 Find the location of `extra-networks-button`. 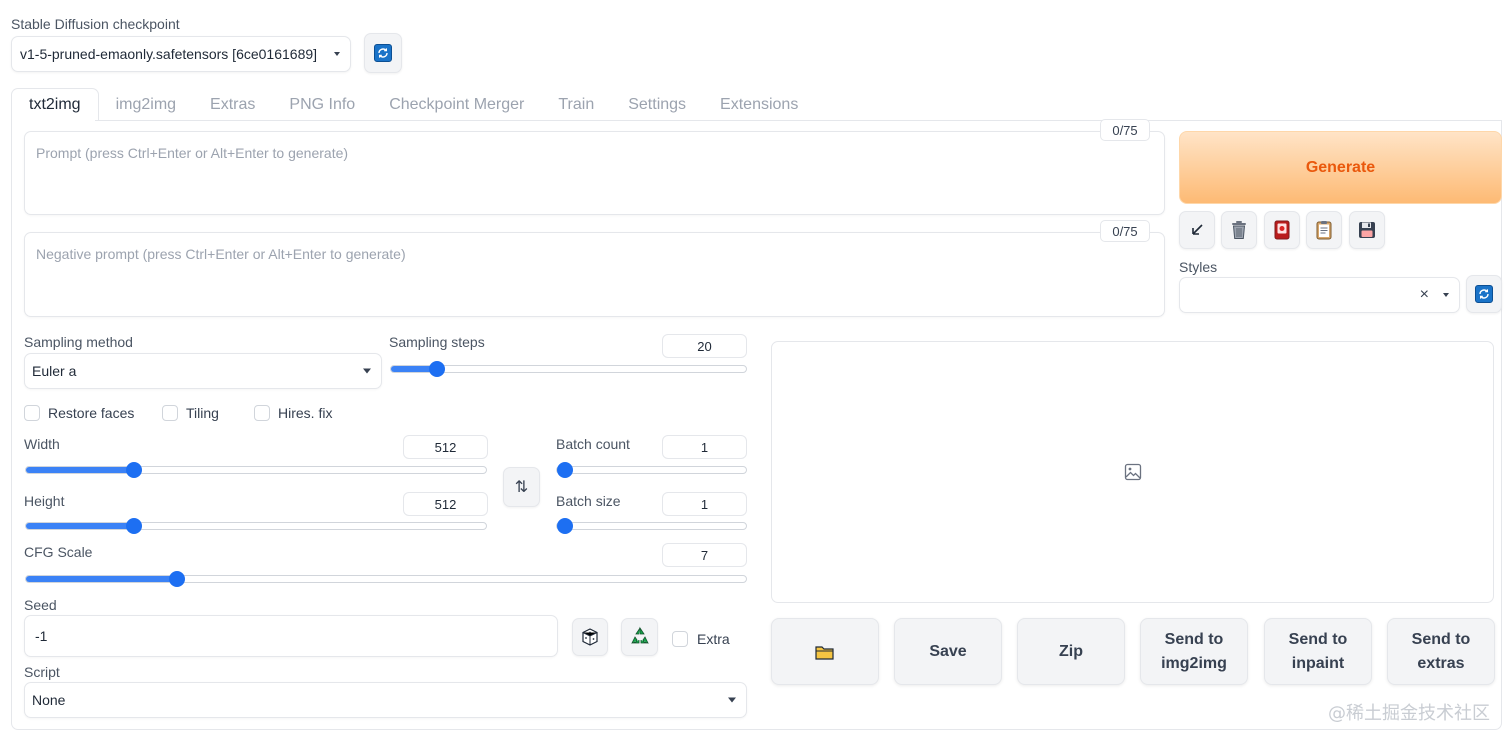

extra-networks-button is located at coordinates (1282, 230).